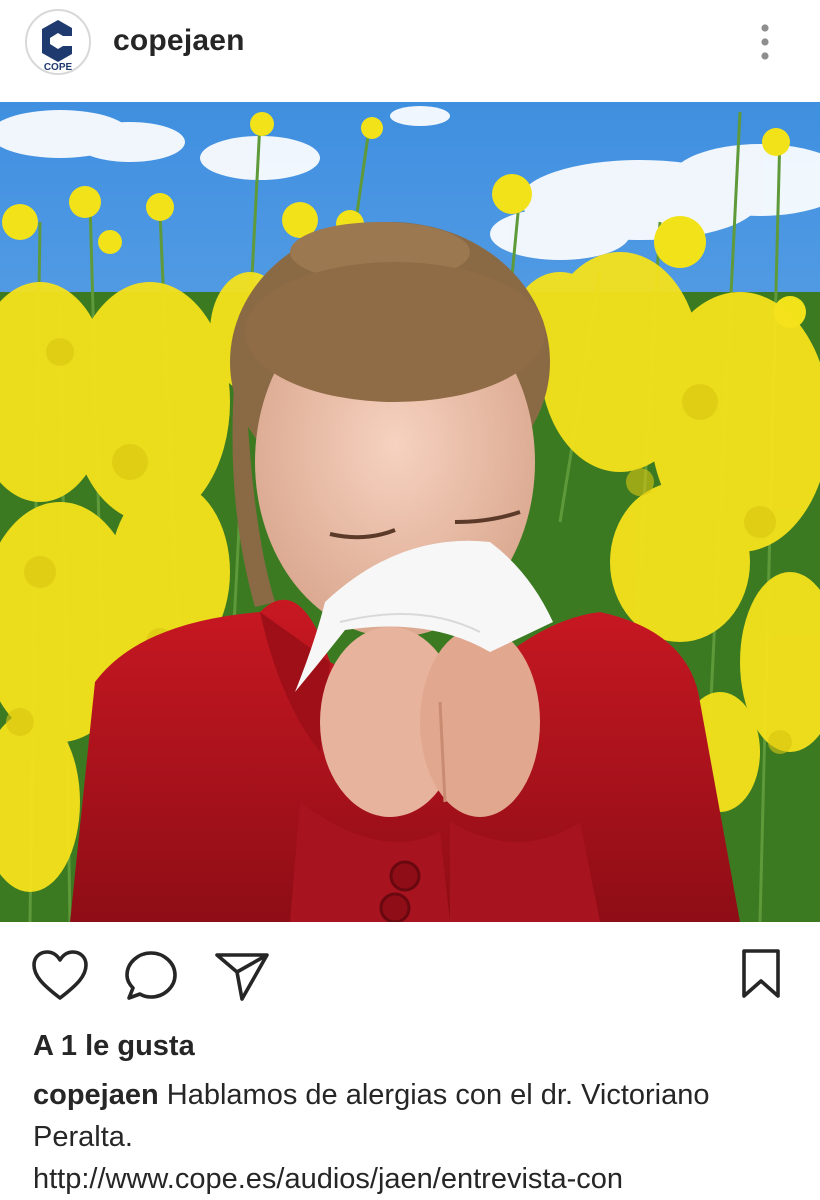 The image size is (820, 1200). What do you see at coordinates (60, 978) in the screenshot?
I see `heart-icon` at bounding box center [60, 978].